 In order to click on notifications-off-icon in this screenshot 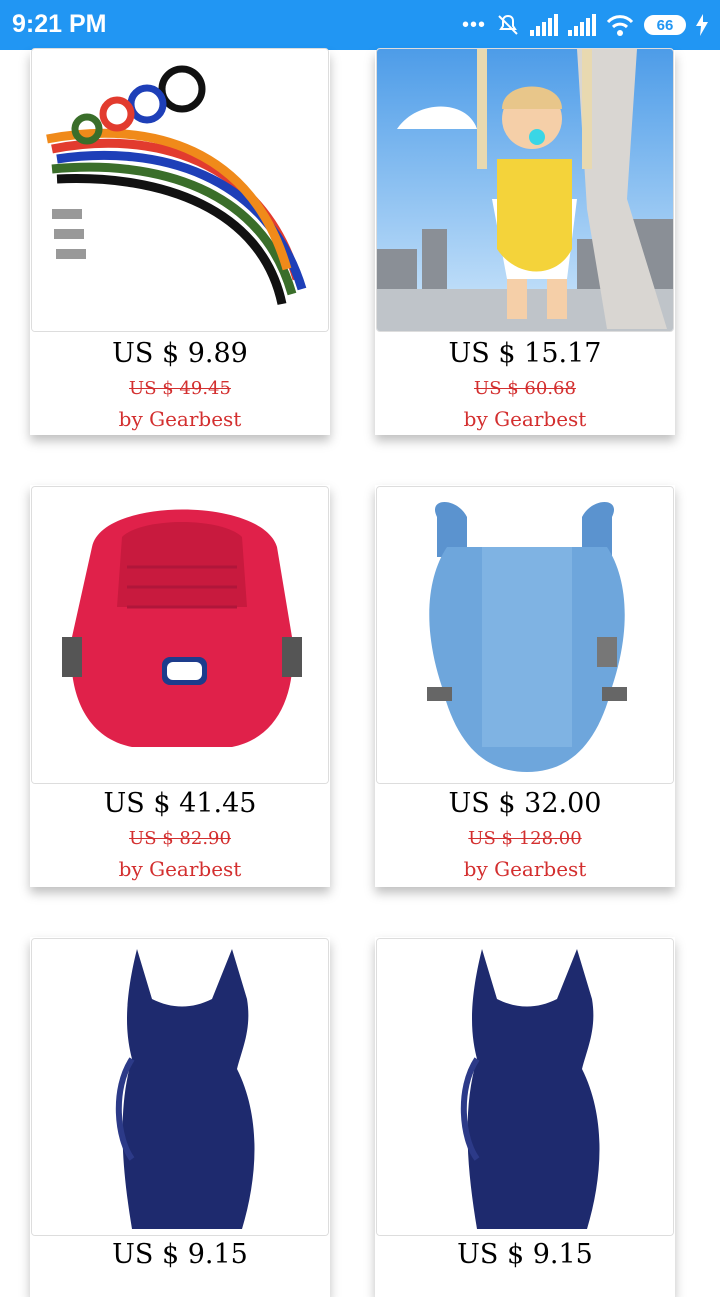, I will do `click(508, 24)`.